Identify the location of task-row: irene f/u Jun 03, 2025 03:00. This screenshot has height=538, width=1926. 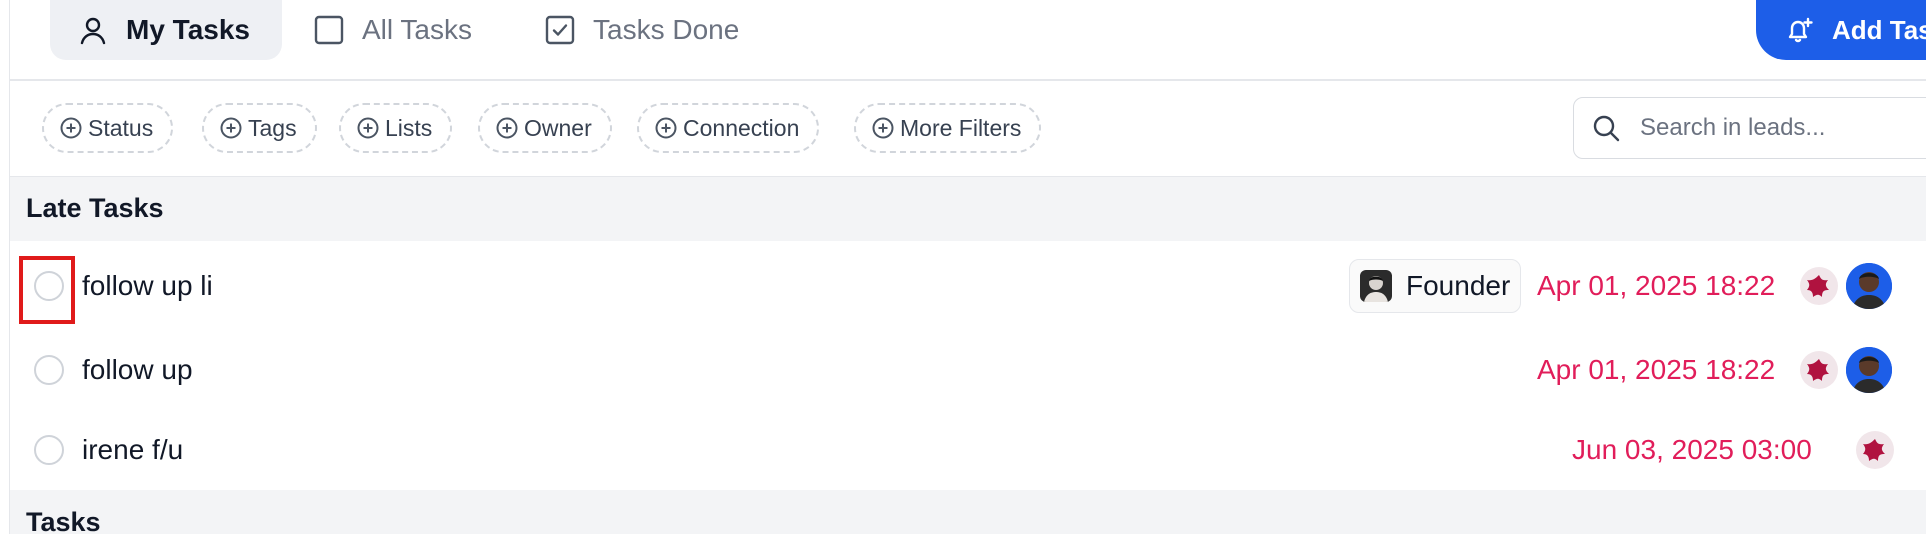
(968, 450).